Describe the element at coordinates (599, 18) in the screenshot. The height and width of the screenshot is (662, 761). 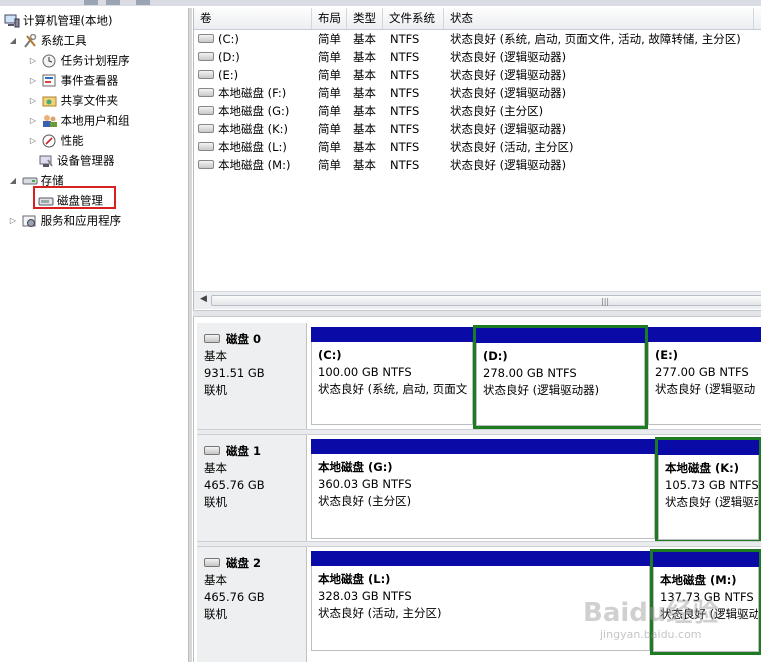
I see `column-header-status: 状态` at that location.